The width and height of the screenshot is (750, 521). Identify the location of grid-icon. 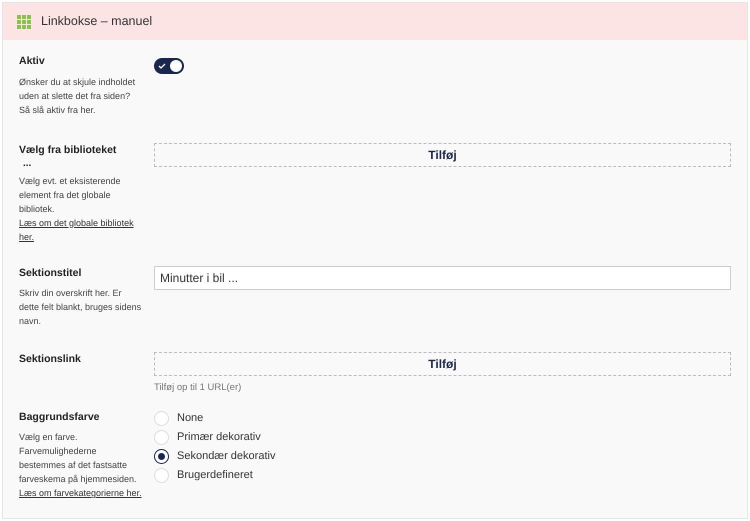
(24, 21).